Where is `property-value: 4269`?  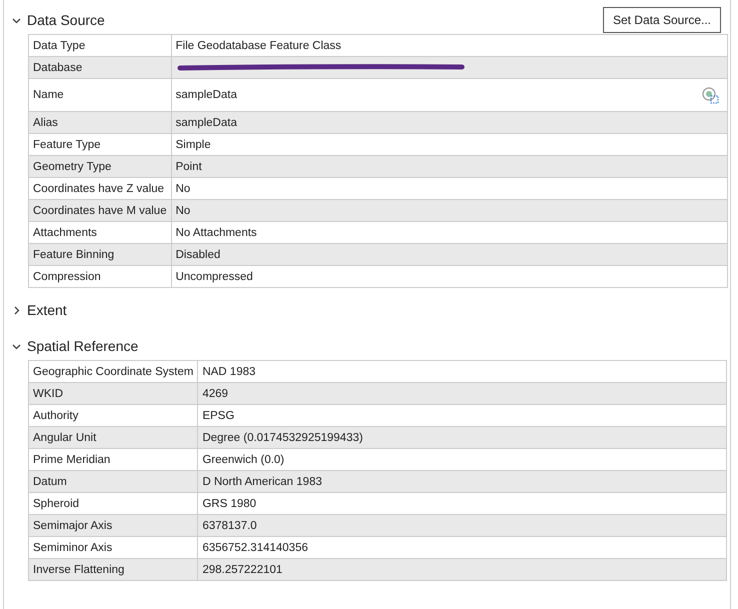
property-value: 4269 is located at coordinates (462, 393).